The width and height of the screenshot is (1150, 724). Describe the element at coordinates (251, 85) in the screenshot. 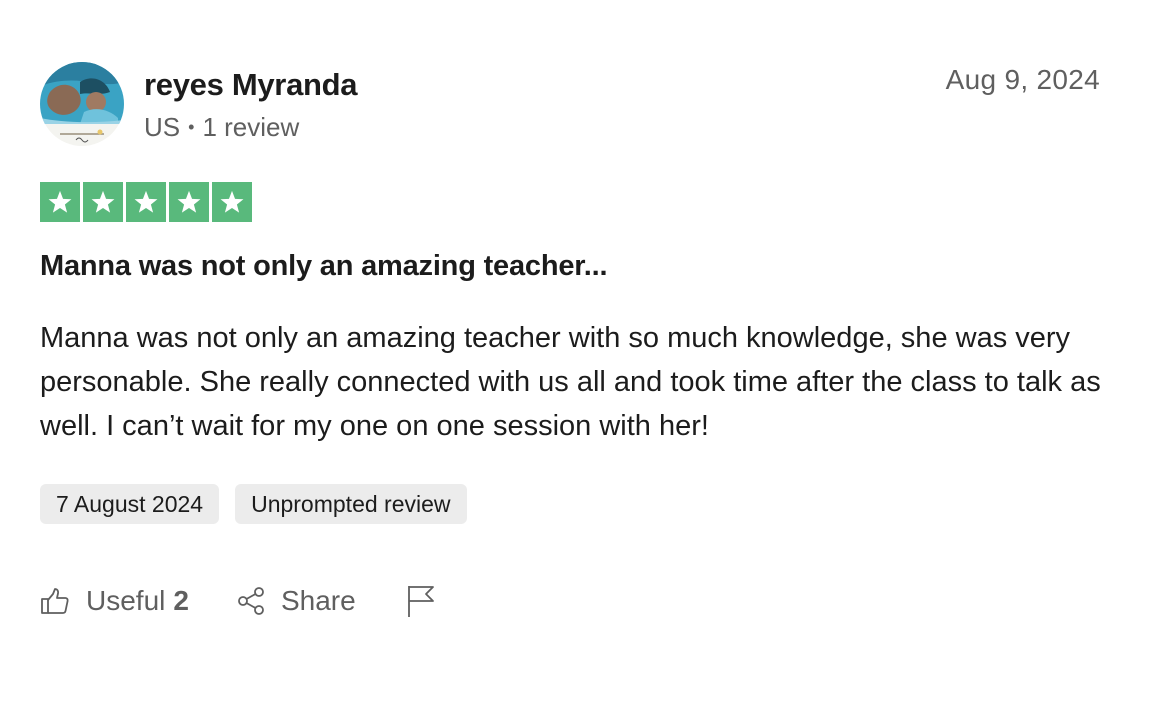

I see `reviewer-name: reyes Myranda` at that location.